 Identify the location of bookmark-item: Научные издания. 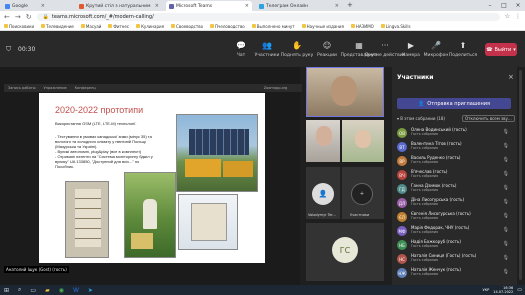
(322, 26).